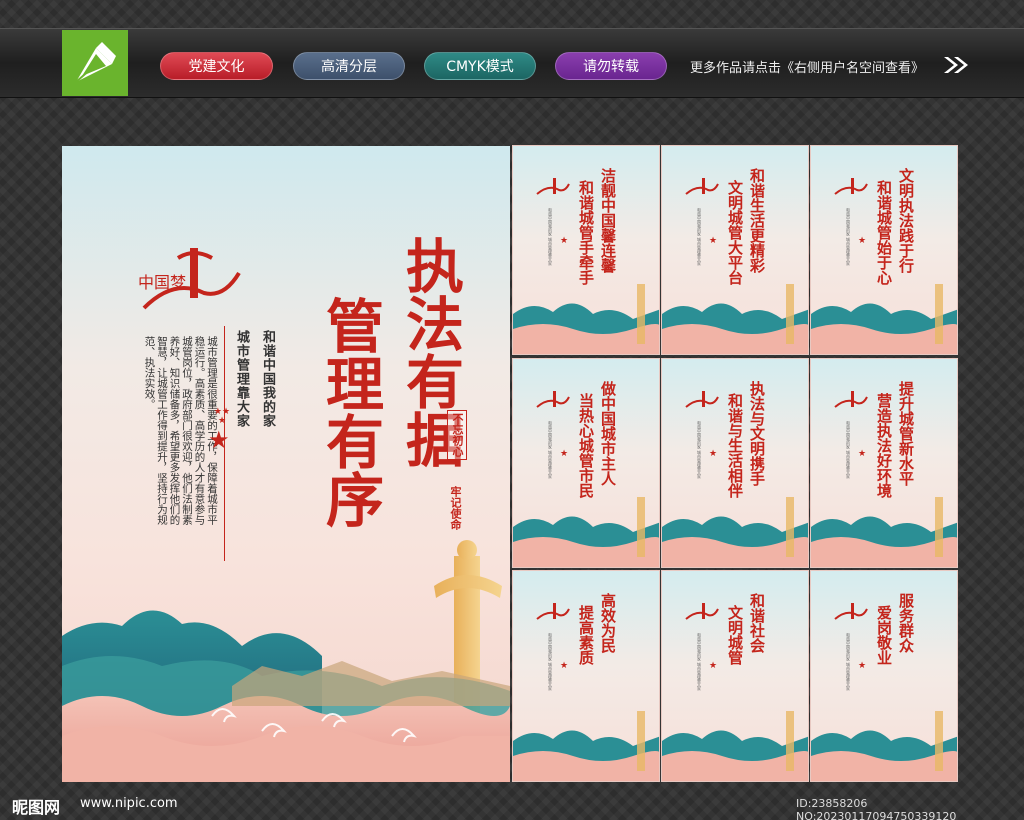 This screenshot has height=820, width=1024. I want to click on poster-title-2: 和谐城管手牵手, so click(586, 232).